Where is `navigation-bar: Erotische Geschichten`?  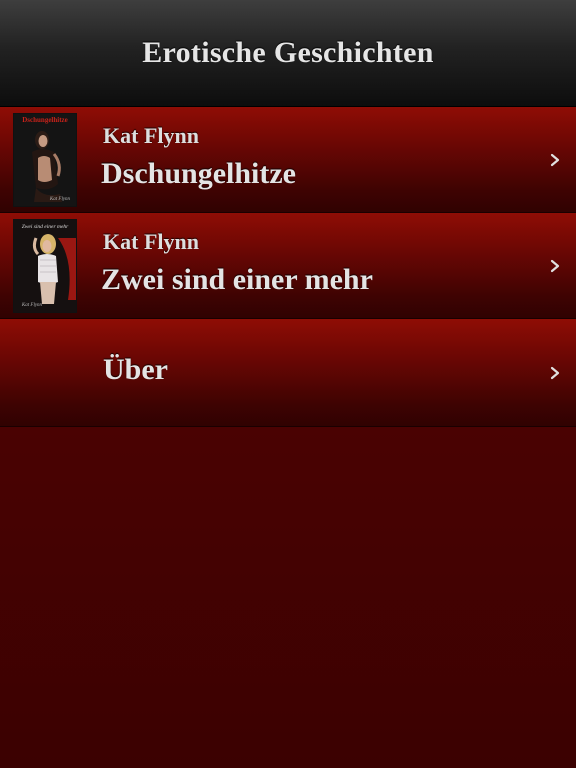 navigation-bar: Erotische Geschichten is located at coordinates (288, 53).